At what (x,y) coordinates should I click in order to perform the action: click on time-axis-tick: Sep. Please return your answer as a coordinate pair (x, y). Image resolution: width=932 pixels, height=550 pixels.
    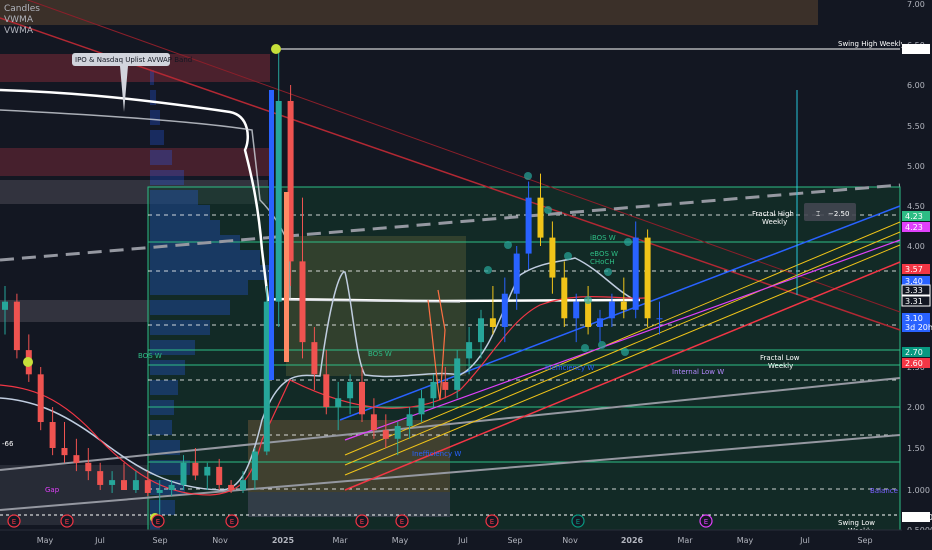
    Looking at the image, I should click on (864, 540).